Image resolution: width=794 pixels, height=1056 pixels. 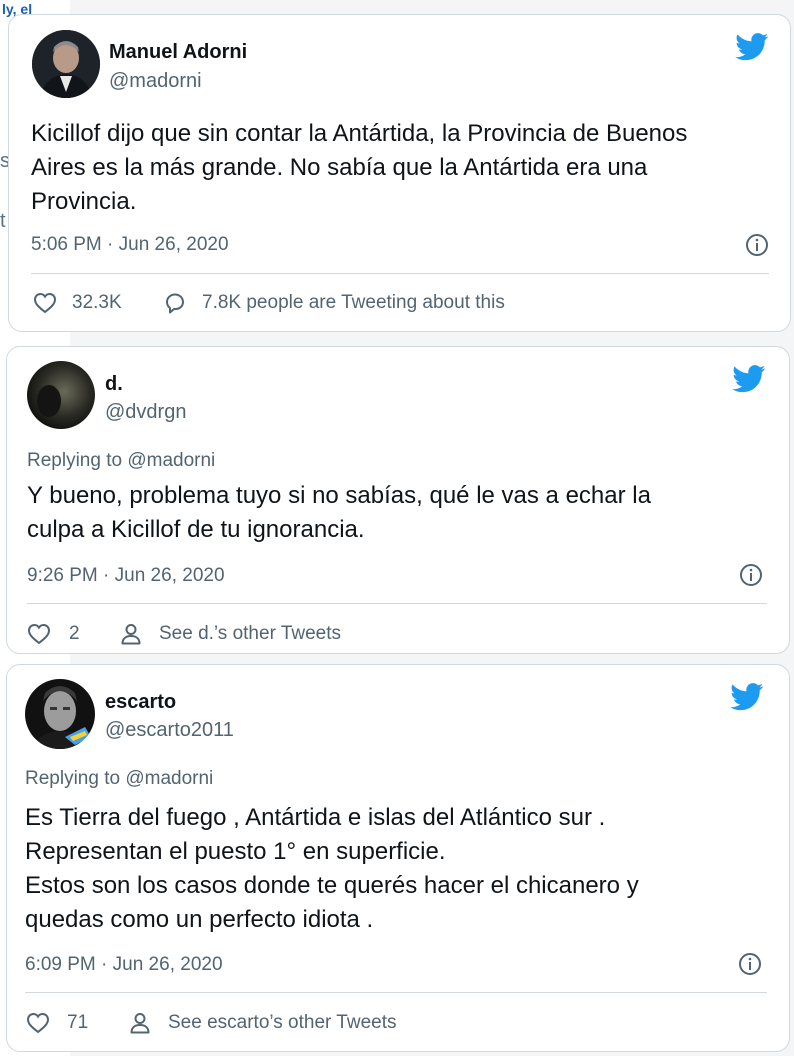 What do you see at coordinates (3, 221) in the screenshot?
I see `edge-fragment-mid2: t` at bounding box center [3, 221].